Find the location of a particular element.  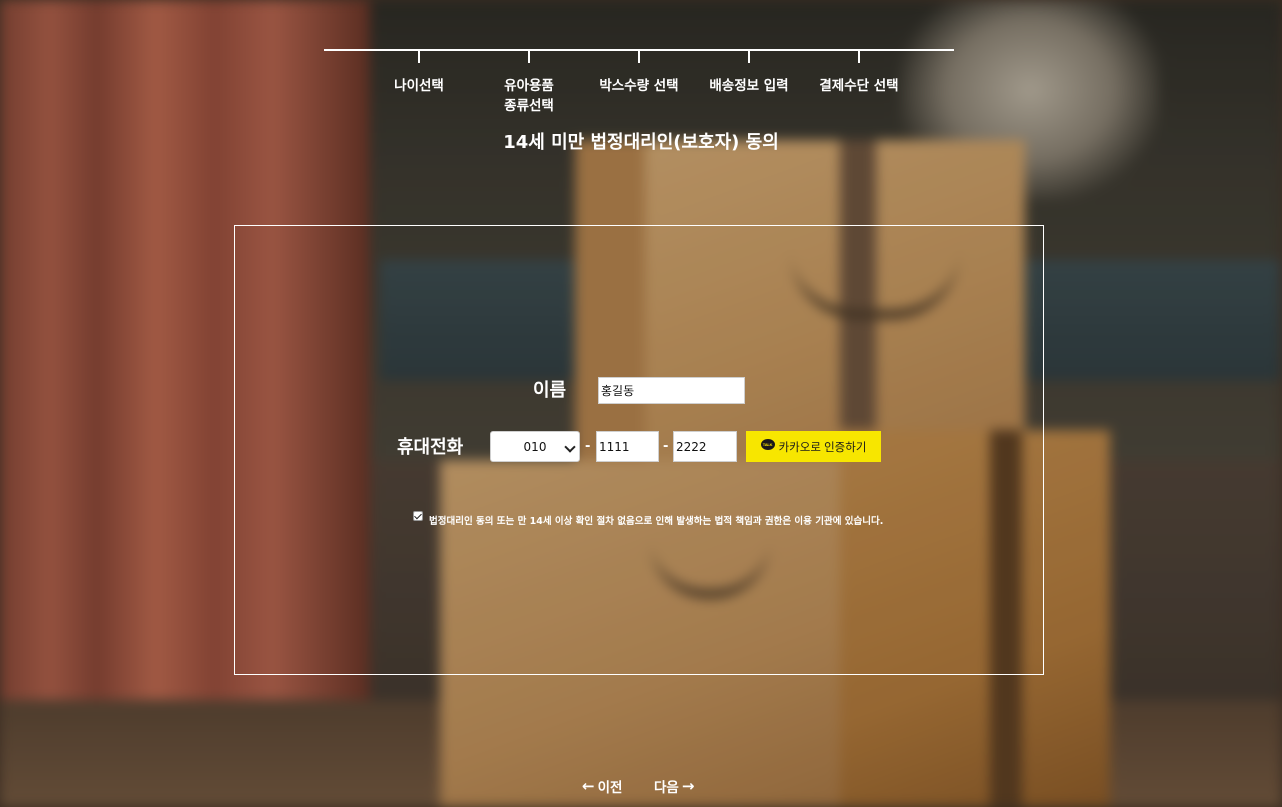

step-label: 유아용품 종류선택 is located at coordinates (529, 96).